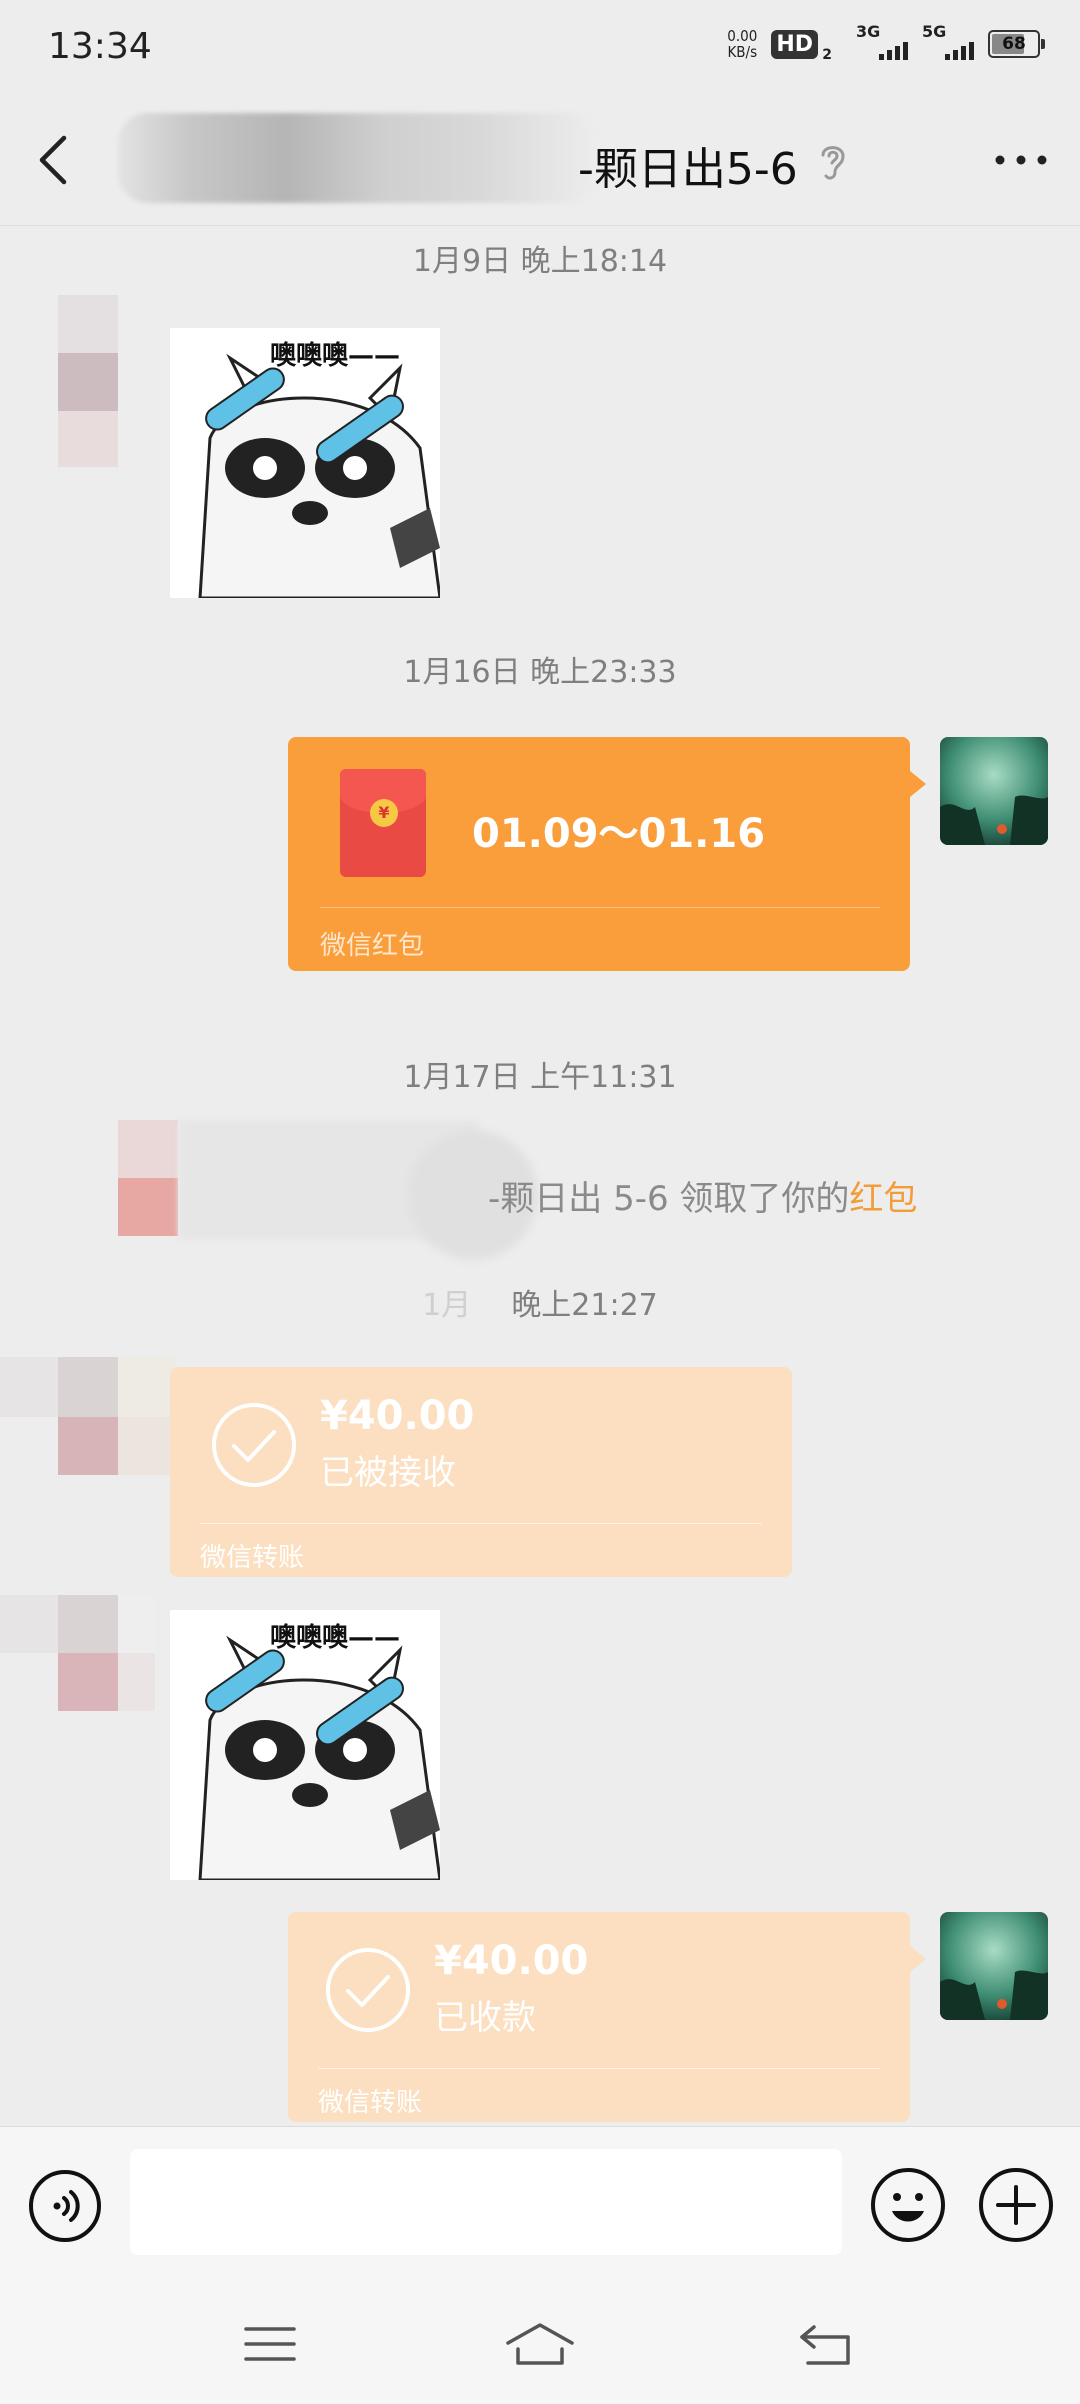  Describe the element at coordinates (358, 158) in the screenshot. I see `title-redacted` at that location.